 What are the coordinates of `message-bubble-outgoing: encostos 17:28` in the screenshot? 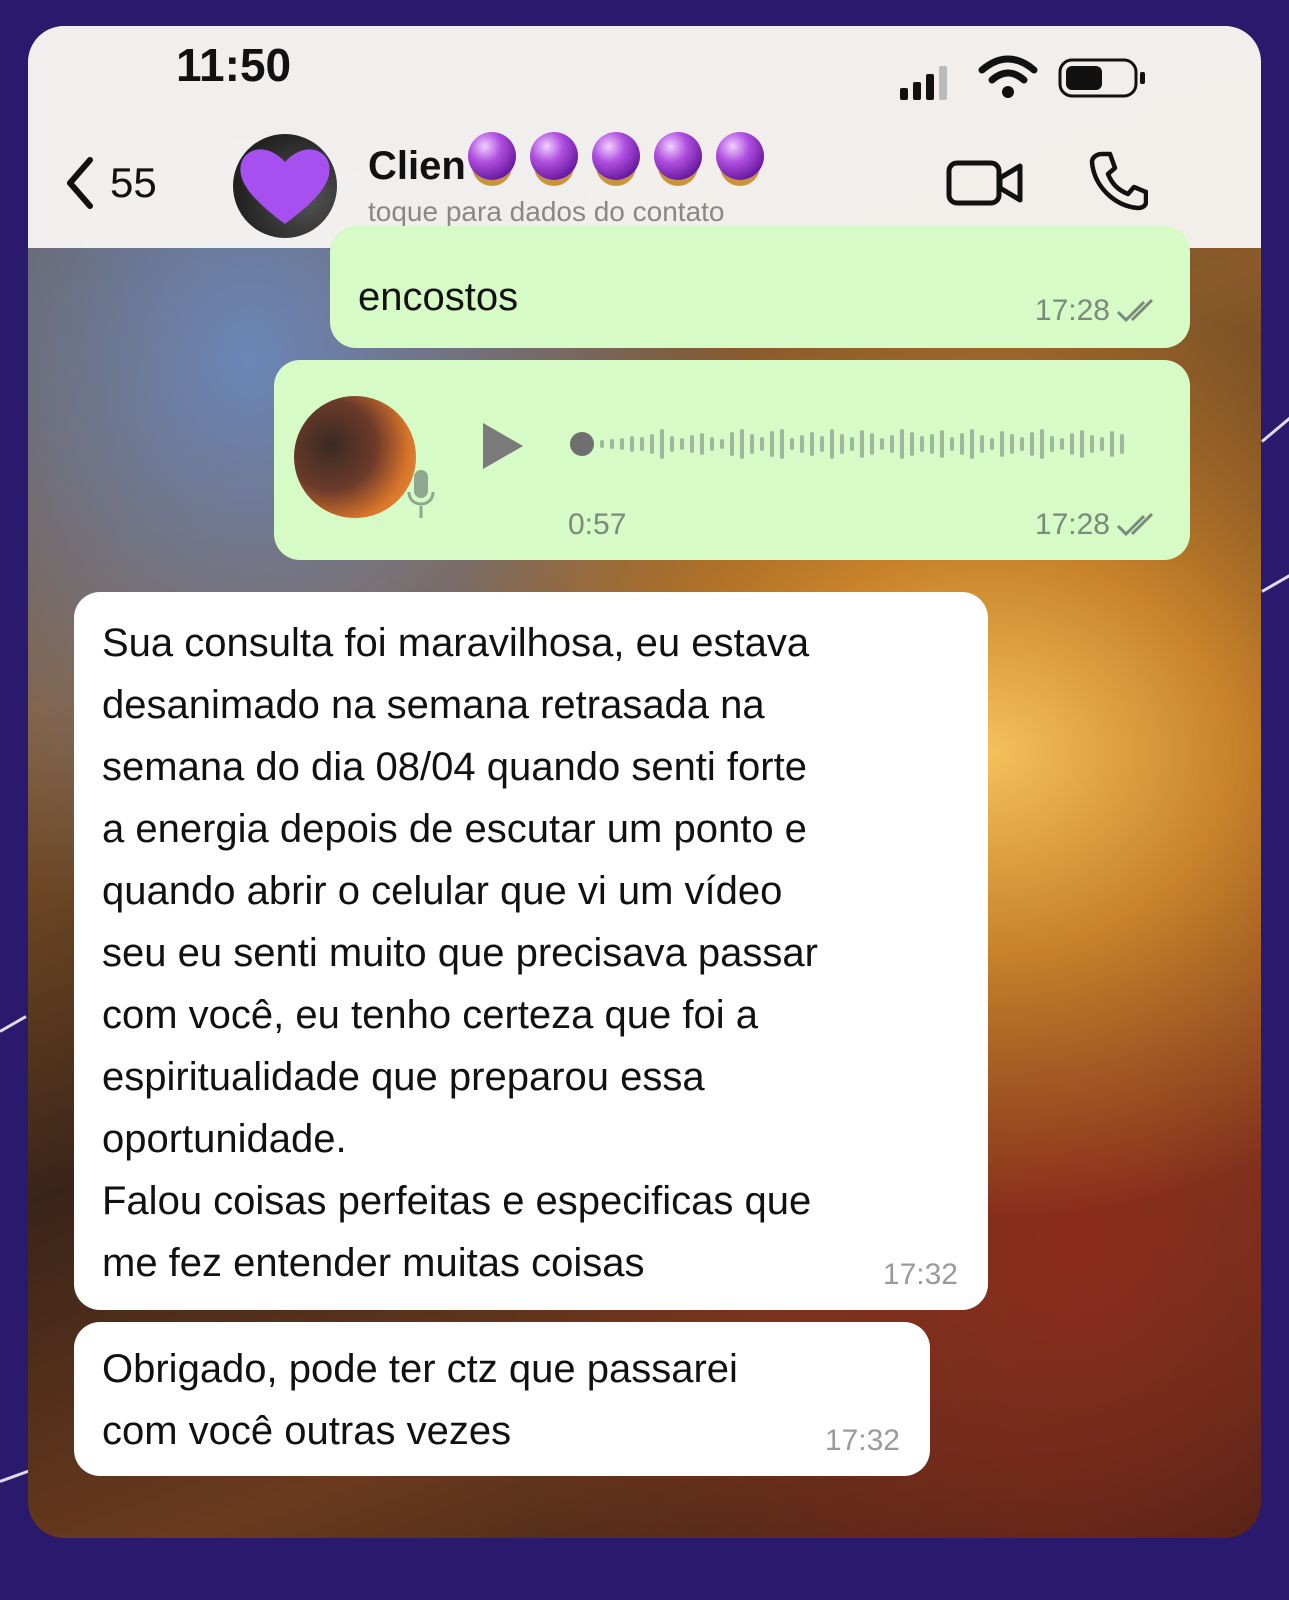 It's located at (760, 287).